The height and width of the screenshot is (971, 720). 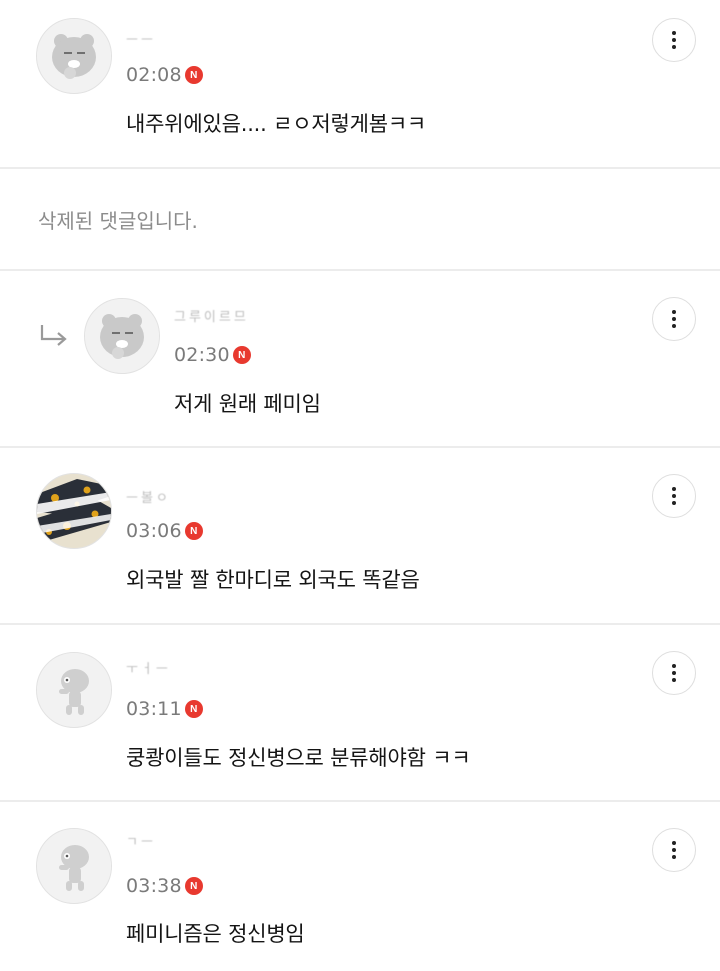 I want to click on comment-time: 03:11, so click(x=154, y=709).